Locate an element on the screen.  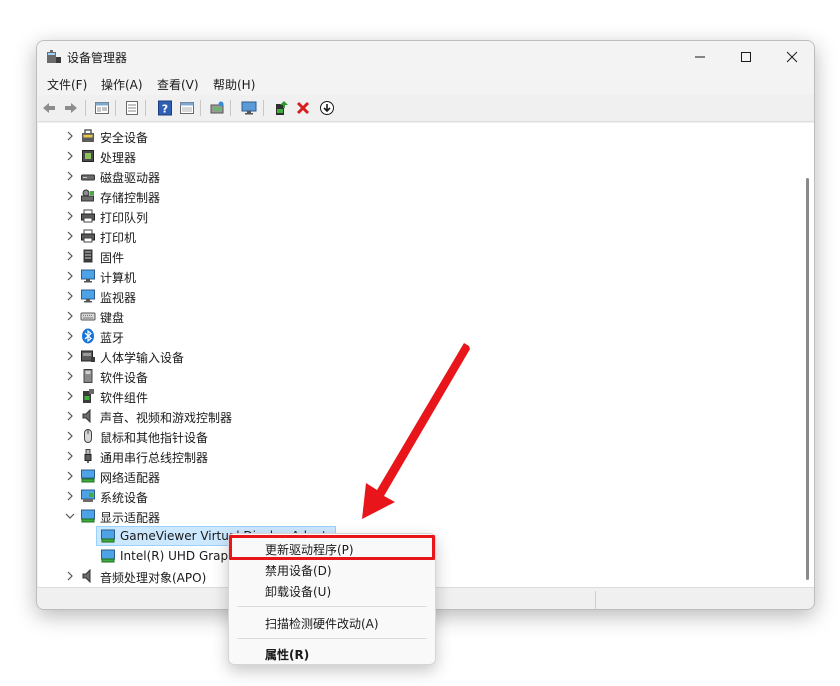
list-view-button is located at coordinates (132, 108).